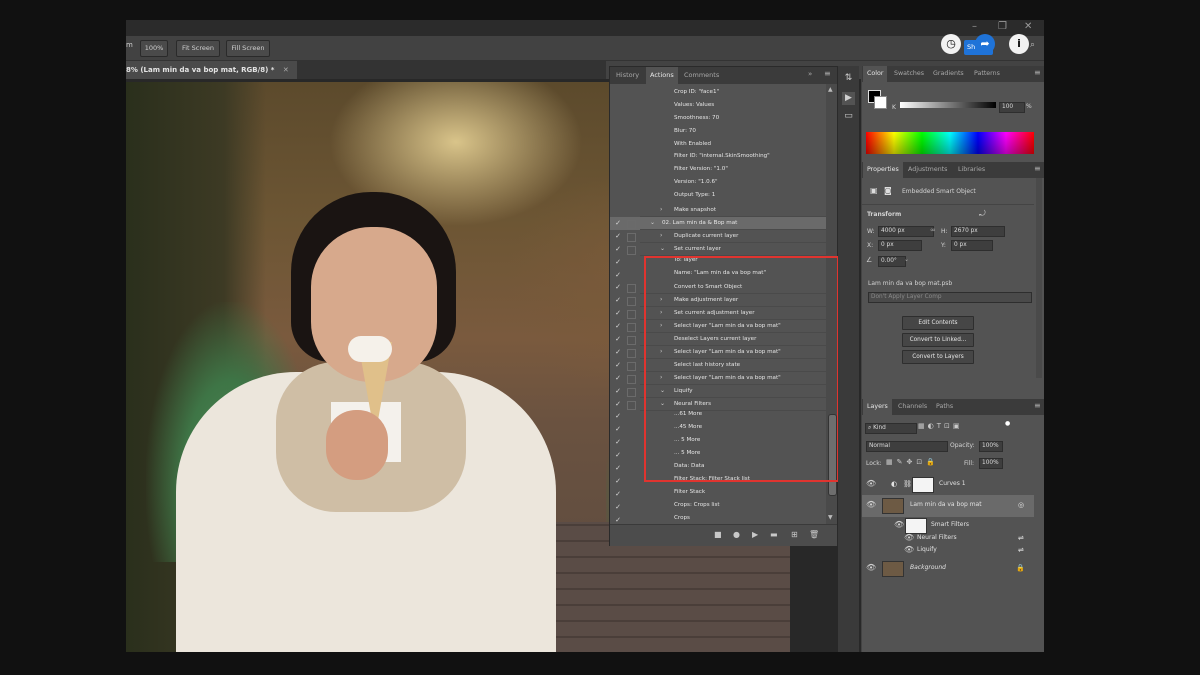 The image size is (1200, 675). What do you see at coordinates (652, 223) in the screenshot?
I see `chevron-down-icon: ⌄` at bounding box center [652, 223].